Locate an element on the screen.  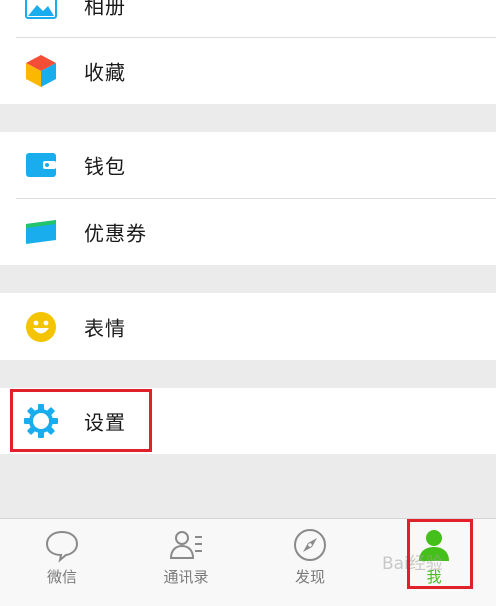
menu-item-wallet: 钱包 is located at coordinates (248, 165).